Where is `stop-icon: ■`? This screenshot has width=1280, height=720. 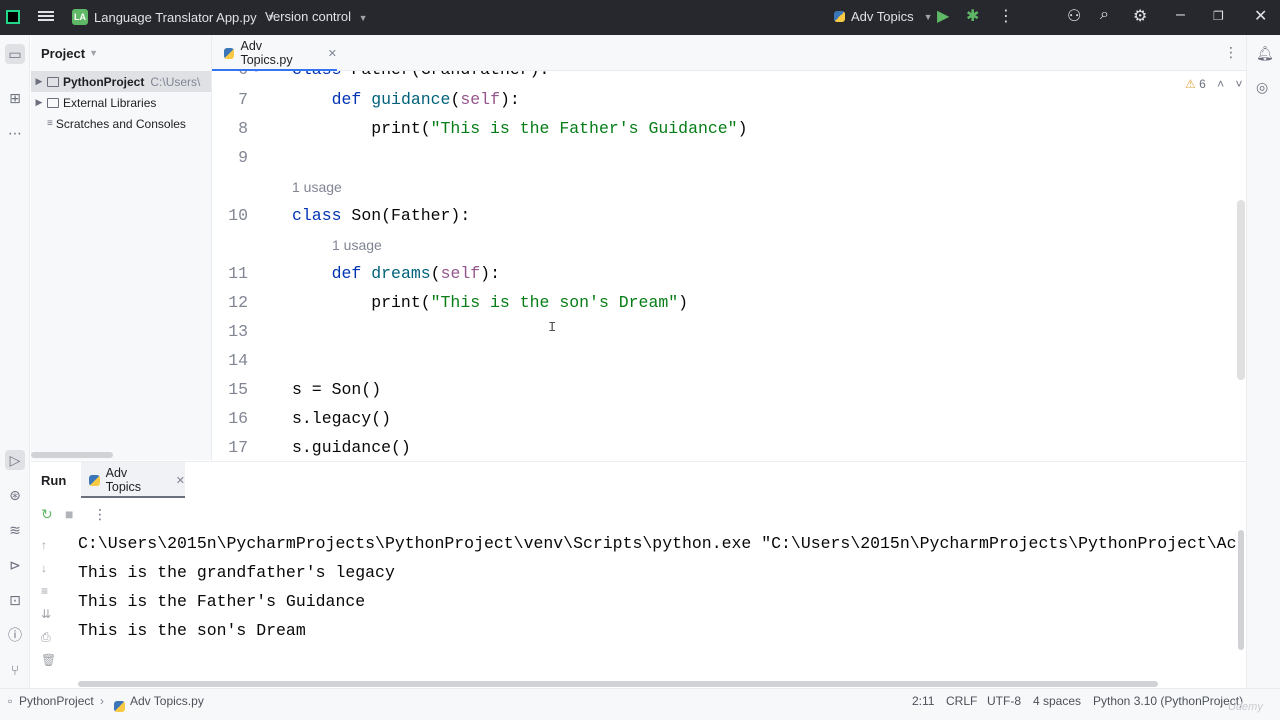
stop-icon: ■ is located at coordinates (69, 514).